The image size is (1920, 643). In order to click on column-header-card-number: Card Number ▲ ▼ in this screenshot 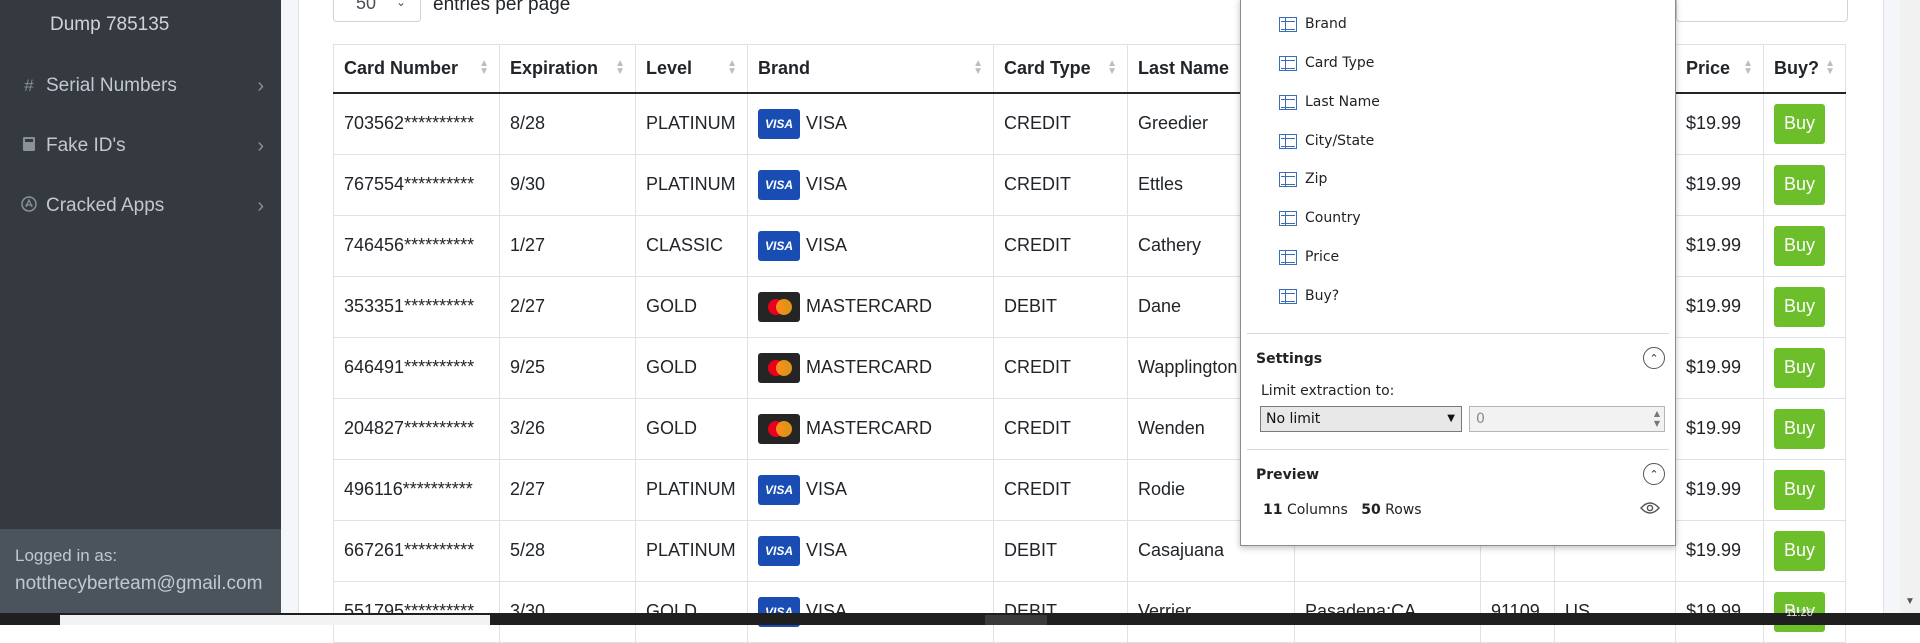, I will do `click(416, 69)`.